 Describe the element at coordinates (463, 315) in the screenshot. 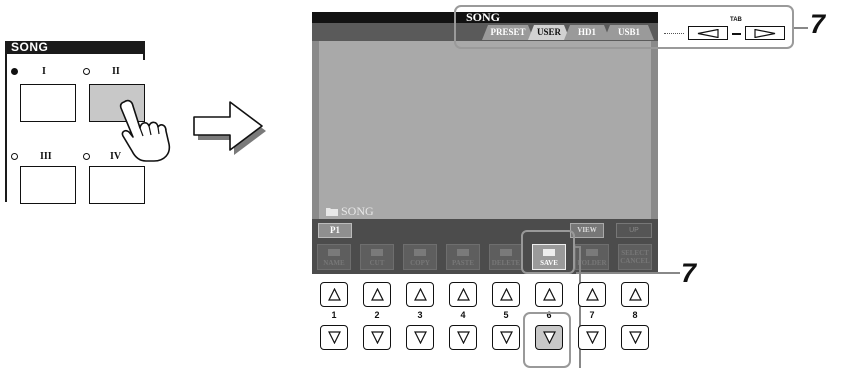

I see `button-number-4: 4` at that location.